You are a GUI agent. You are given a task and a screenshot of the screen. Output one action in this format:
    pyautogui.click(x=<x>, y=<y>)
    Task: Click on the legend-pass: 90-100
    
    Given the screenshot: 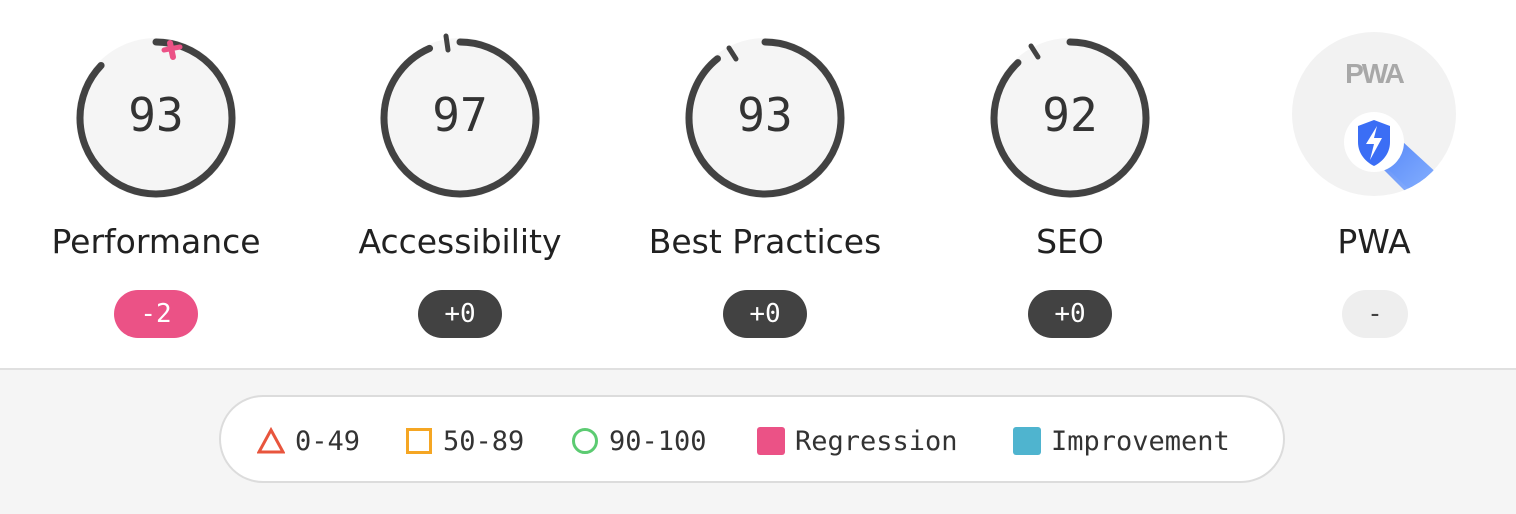 What is the action you would take?
    pyautogui.click(x=639, y=441)
    